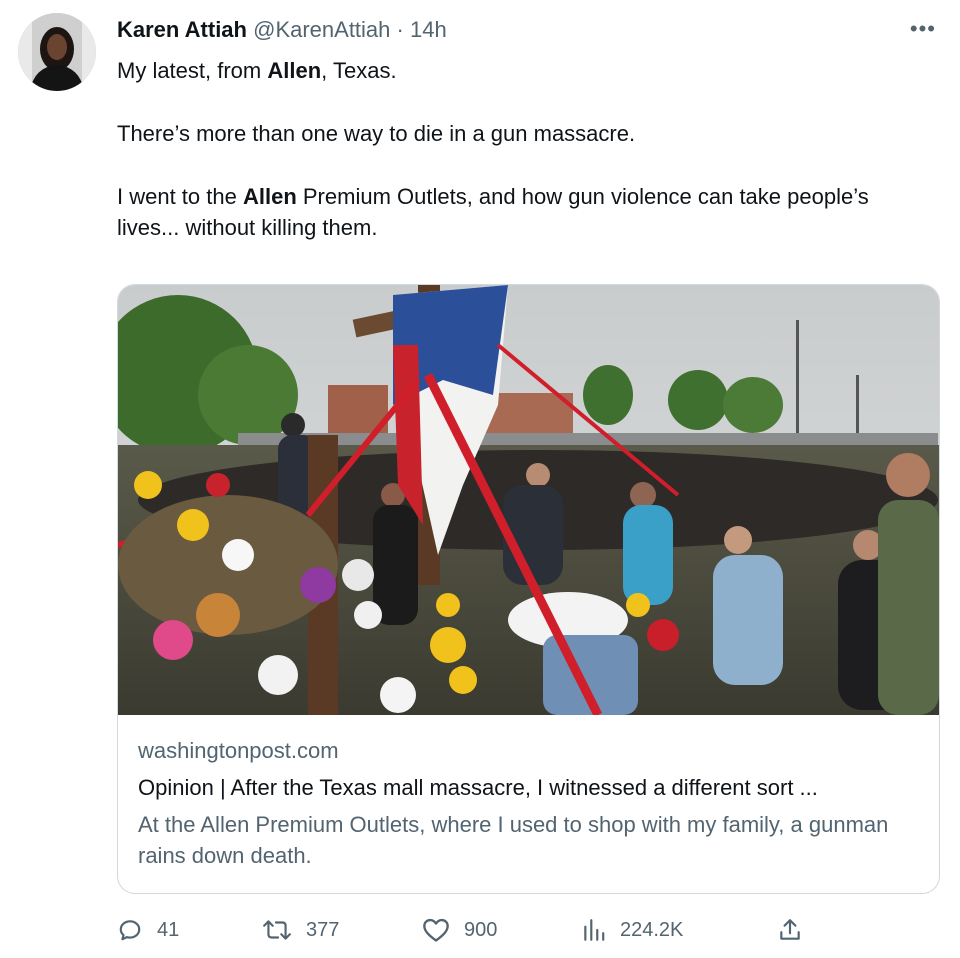 The image size is (960, 958). I want to click on author-avatar, so click(57, 52).